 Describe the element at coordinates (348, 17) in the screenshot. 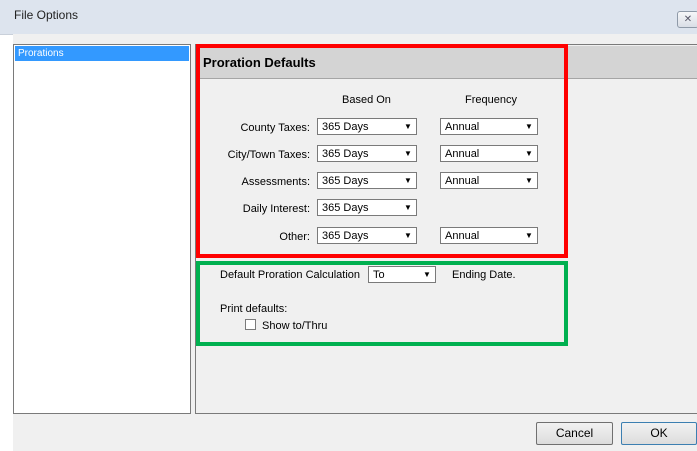

I see `title-bar: File Options ✕` at that location.